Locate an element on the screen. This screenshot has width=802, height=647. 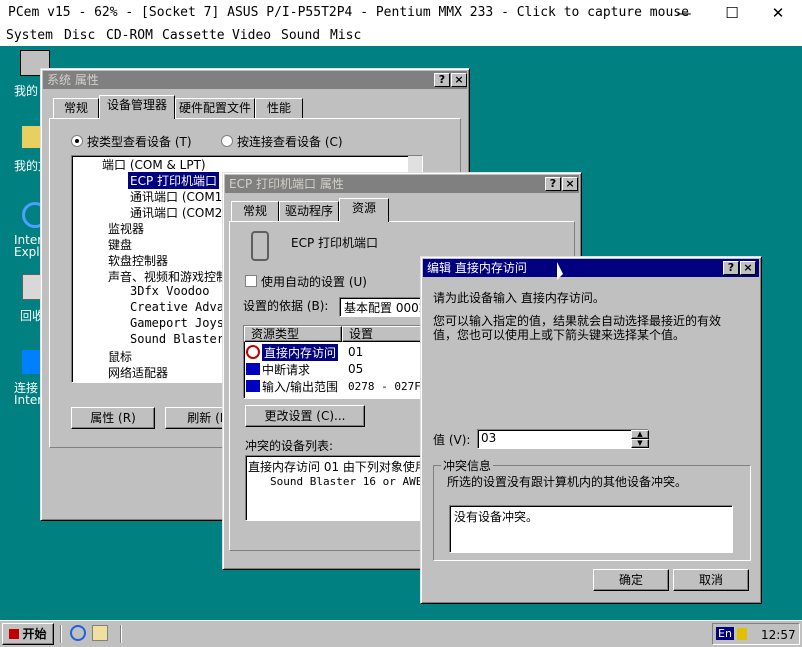
tree-item: 软盘控制器 is located at coordinates (138, 260).